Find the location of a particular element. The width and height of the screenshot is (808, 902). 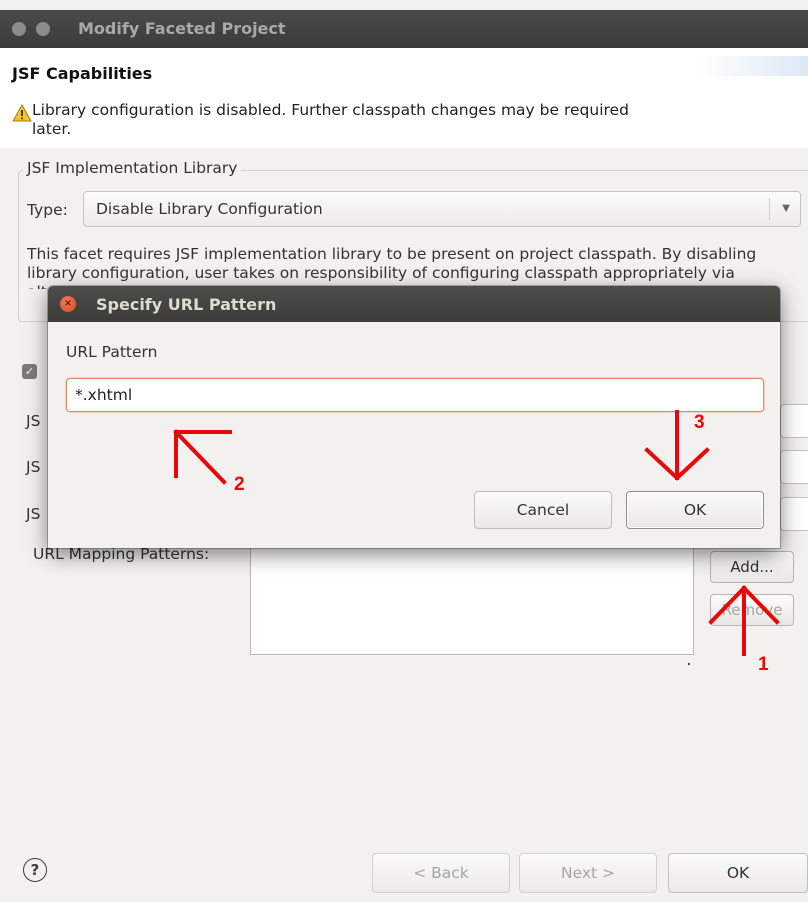

config-file-label: JS is located at coordinates (33, 421).